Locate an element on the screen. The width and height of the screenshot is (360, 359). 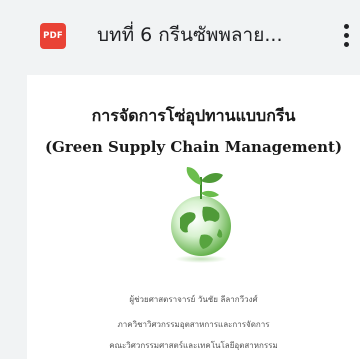
author-name: ผู้ช่วยศาสตราจารย์ วันชัย ลีลากวีวงศ์ is located at coordinates (193, 299).